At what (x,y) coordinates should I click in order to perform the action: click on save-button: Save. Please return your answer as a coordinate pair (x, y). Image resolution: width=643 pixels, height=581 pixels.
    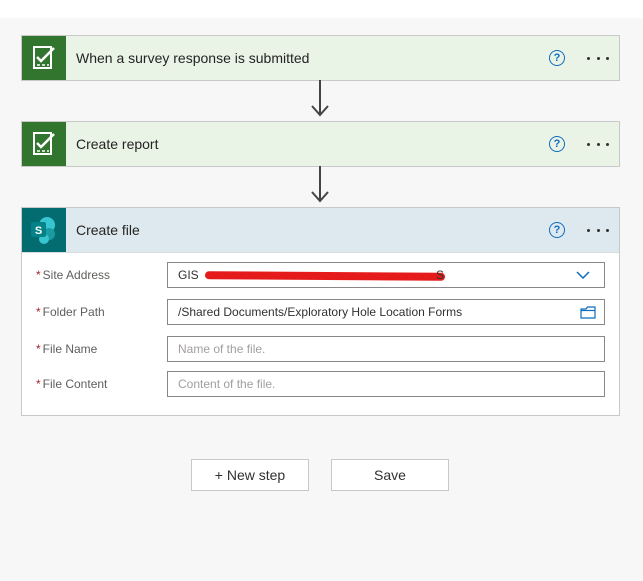
    Looking at the image, I should click on (390, 475).